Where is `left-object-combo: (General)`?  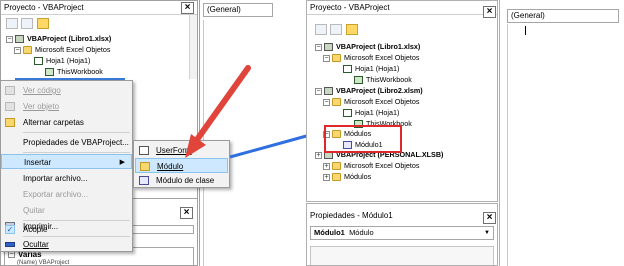 left-object-combo: (General) is located at coordinates (238, 10).